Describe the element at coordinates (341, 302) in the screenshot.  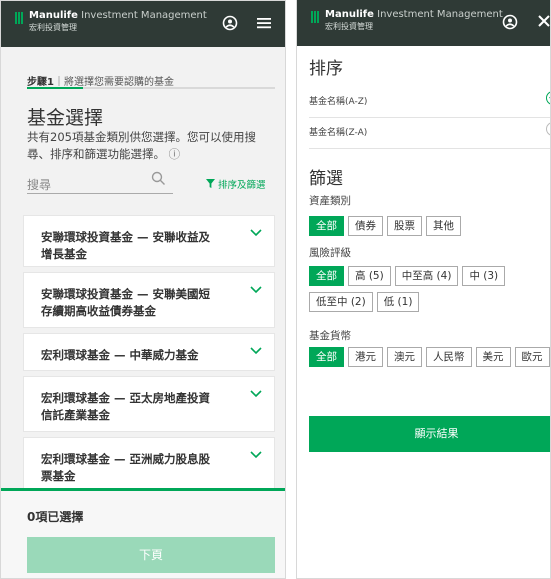
I see `chip-risk-low-mid: 低至中 (2)` at that location.